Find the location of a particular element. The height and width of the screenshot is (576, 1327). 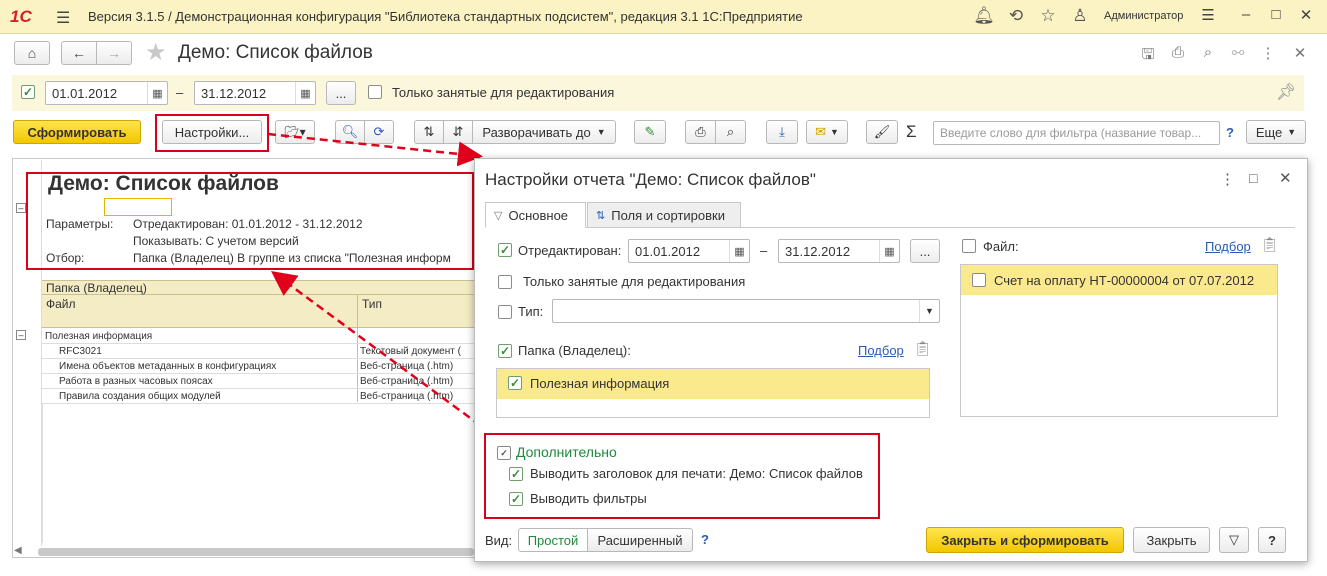

edited-date-to-value: 31.12.2012 is located at coordinates (818, 251).